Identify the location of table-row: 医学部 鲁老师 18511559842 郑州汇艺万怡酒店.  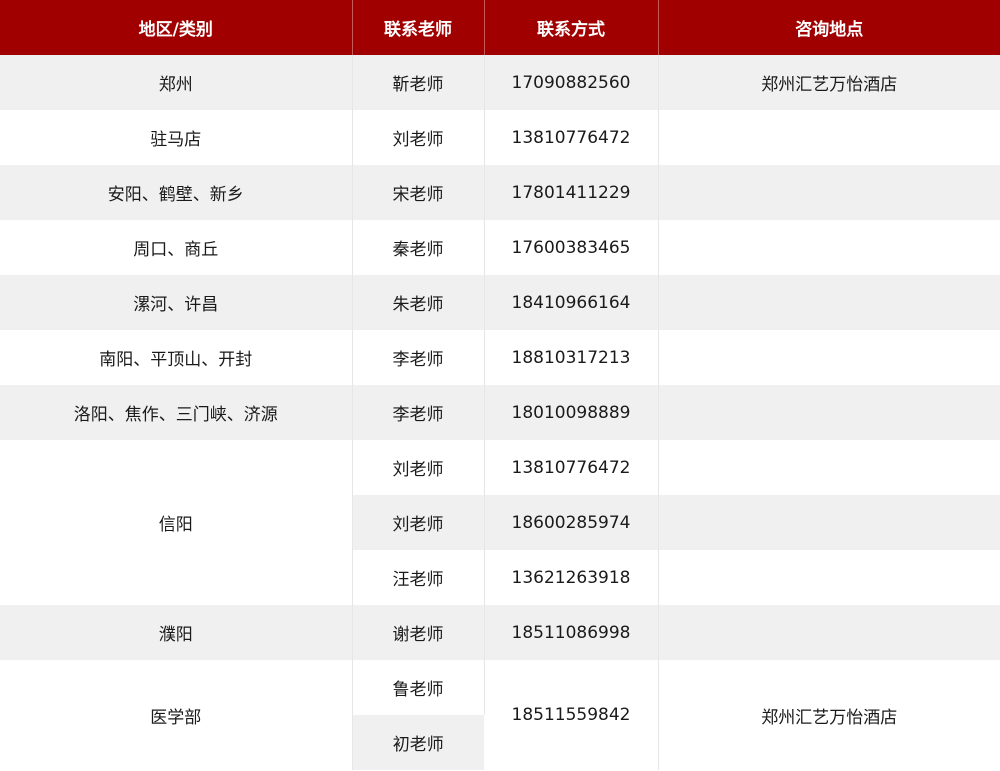
(500, 715).